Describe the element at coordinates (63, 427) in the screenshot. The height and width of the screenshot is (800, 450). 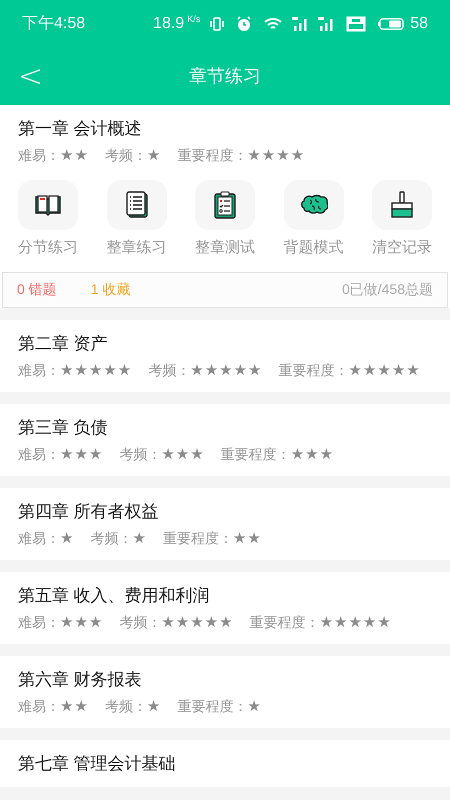
I see `chapter-title: 第三章 负债` at that location.